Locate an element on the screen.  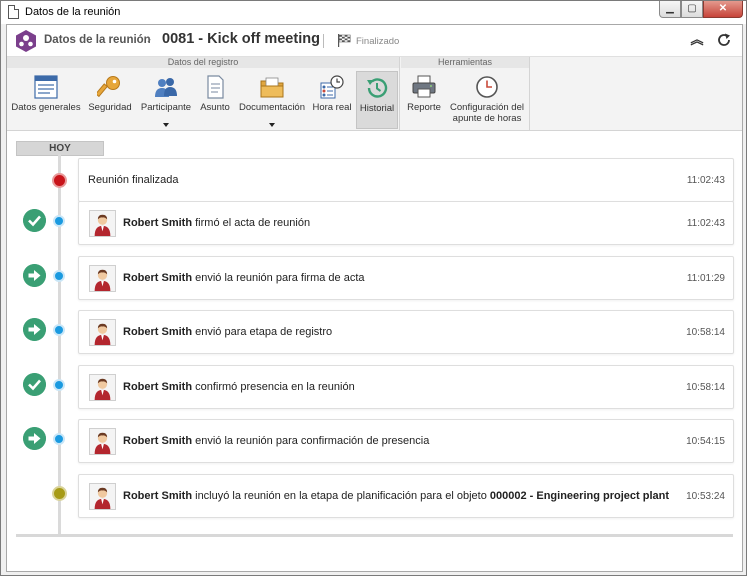
checkered-flag-icon is located at coordinates (344, 40).